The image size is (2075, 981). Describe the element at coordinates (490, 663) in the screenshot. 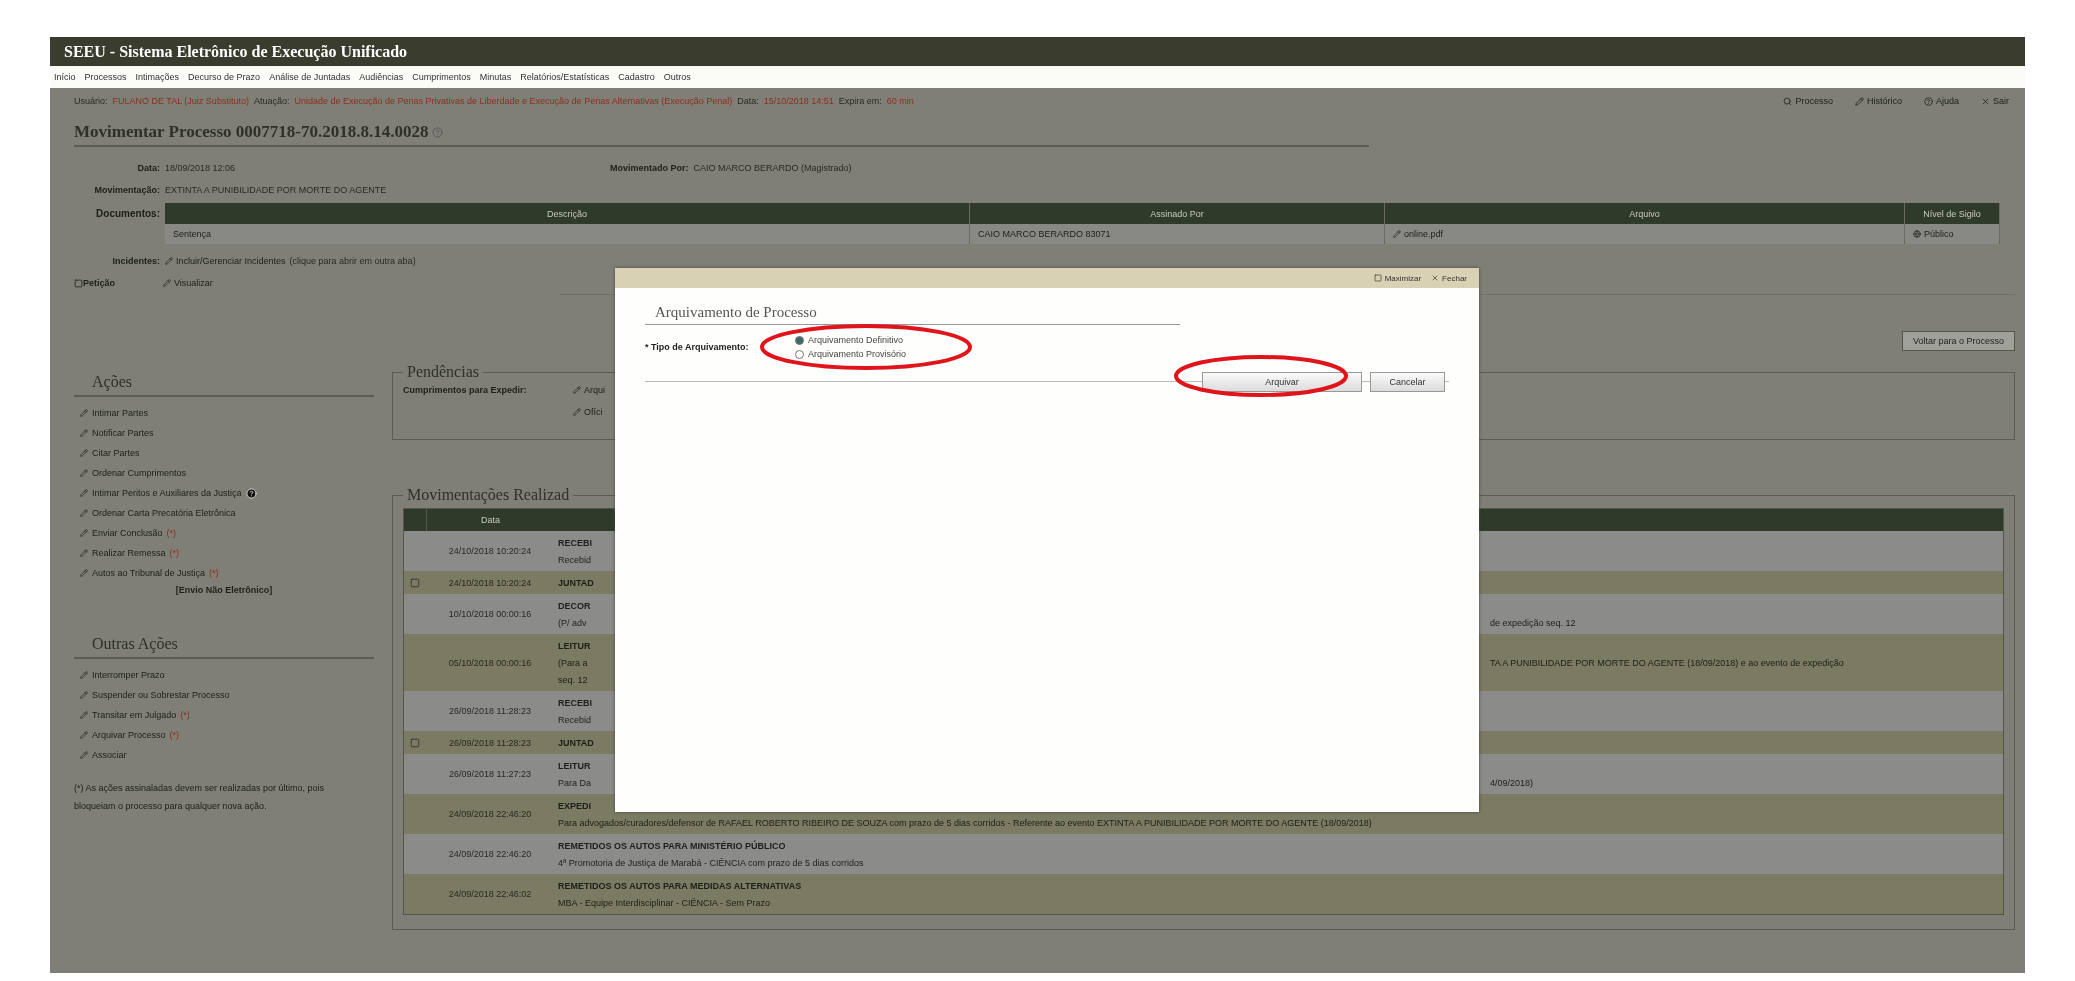

I see `date-cell-text: 05/10/2018 00:00:16` at that location.